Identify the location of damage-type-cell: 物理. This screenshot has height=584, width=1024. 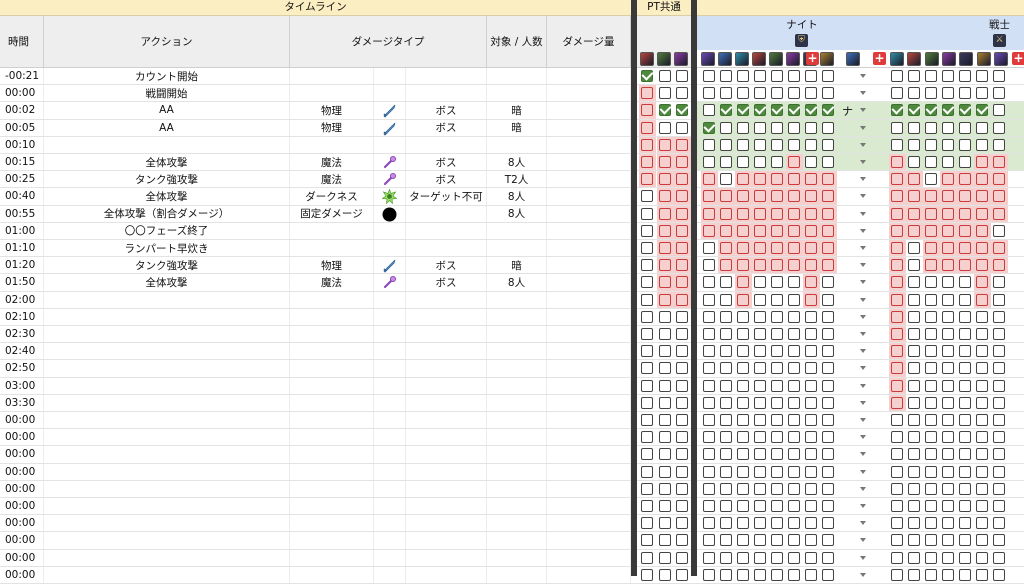
(332, 265).